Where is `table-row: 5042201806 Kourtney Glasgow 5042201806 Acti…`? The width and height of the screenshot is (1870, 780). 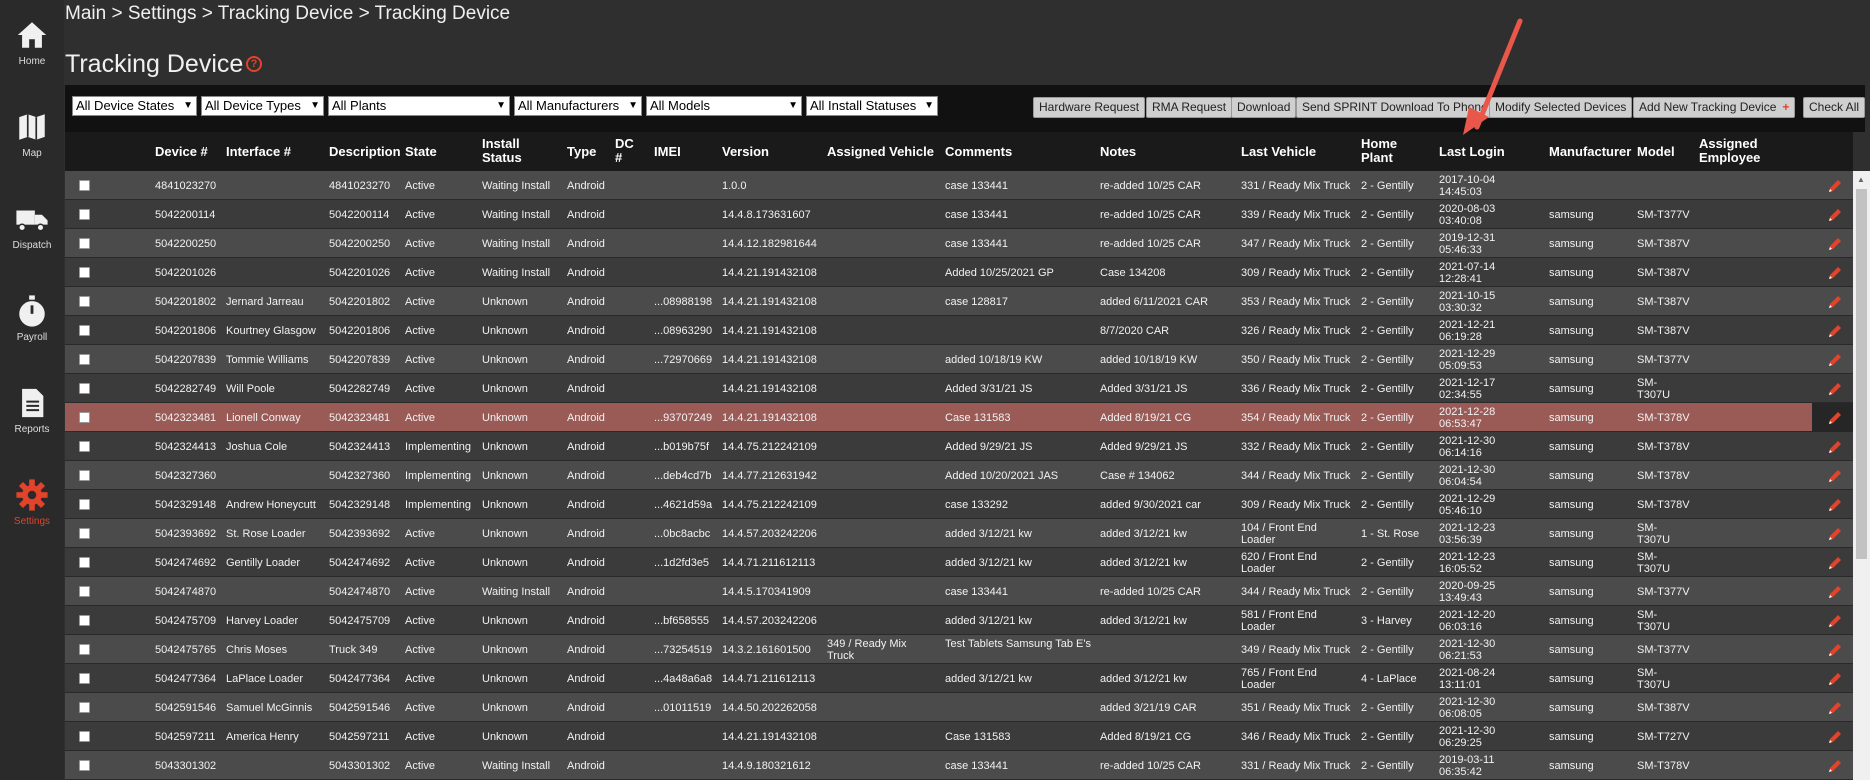
table-row: 5042201806 Kourtney Glasgow 5042201806 Acti… is located at coordinates (959, 330).